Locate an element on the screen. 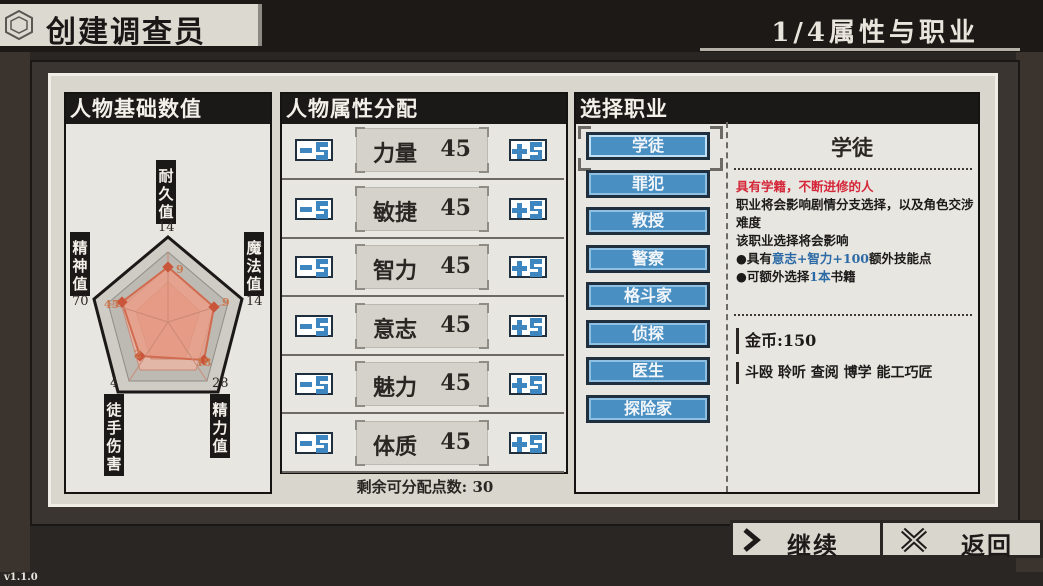  attribute-box: 意志 45 is located at coordinates (422, 325).